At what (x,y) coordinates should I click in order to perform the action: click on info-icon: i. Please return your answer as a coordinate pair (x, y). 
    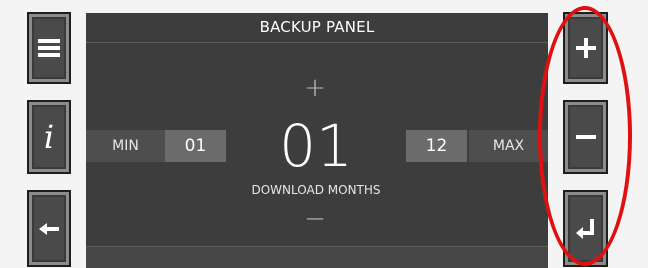
    Looking at the image, I should click on (49, 137).